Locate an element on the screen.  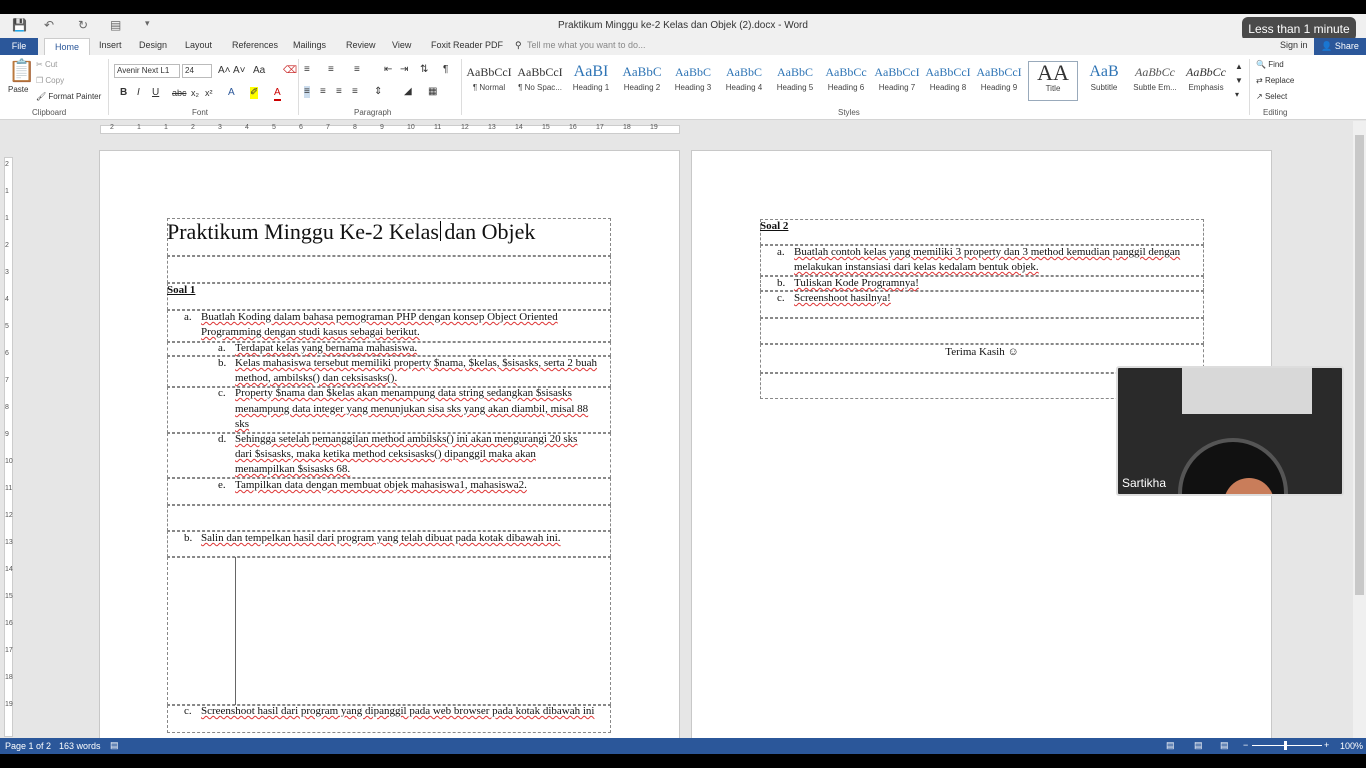
style-heading-9: AaBbCcI Heading 9 is located at coordinates (999, 81).